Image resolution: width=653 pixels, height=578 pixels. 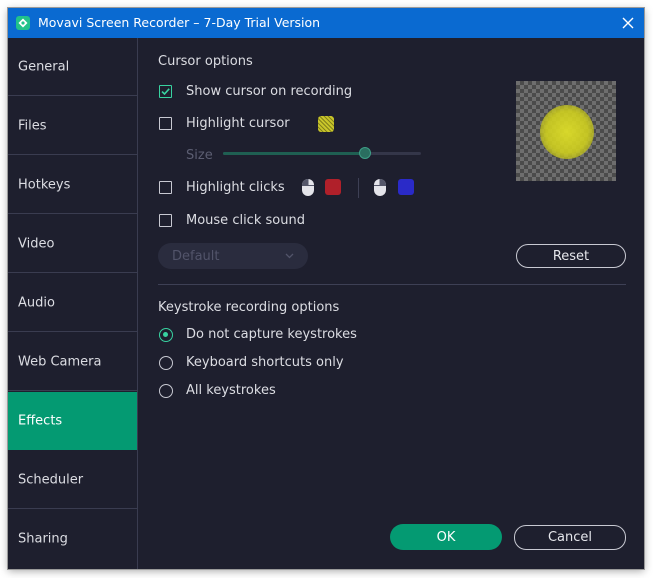 What do you see at coordinates (72, 421) in the screenshot?
I see `sidebar-item-effects: Effects` at bounding box center [72, 421].